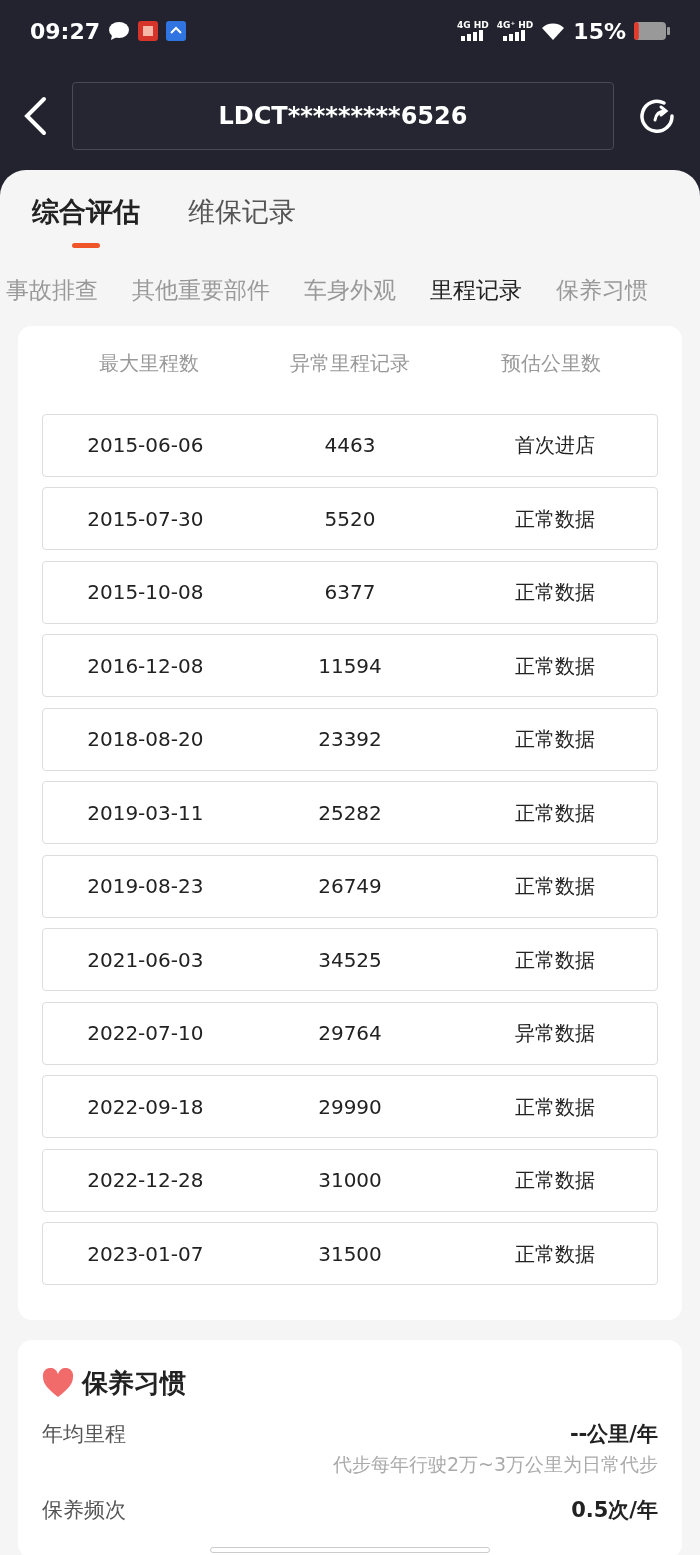  What do you see at coordinates (145, 1107) in the screenshot?
I see `record-date: 2022-09-18` at bounding box center [145, 1107].